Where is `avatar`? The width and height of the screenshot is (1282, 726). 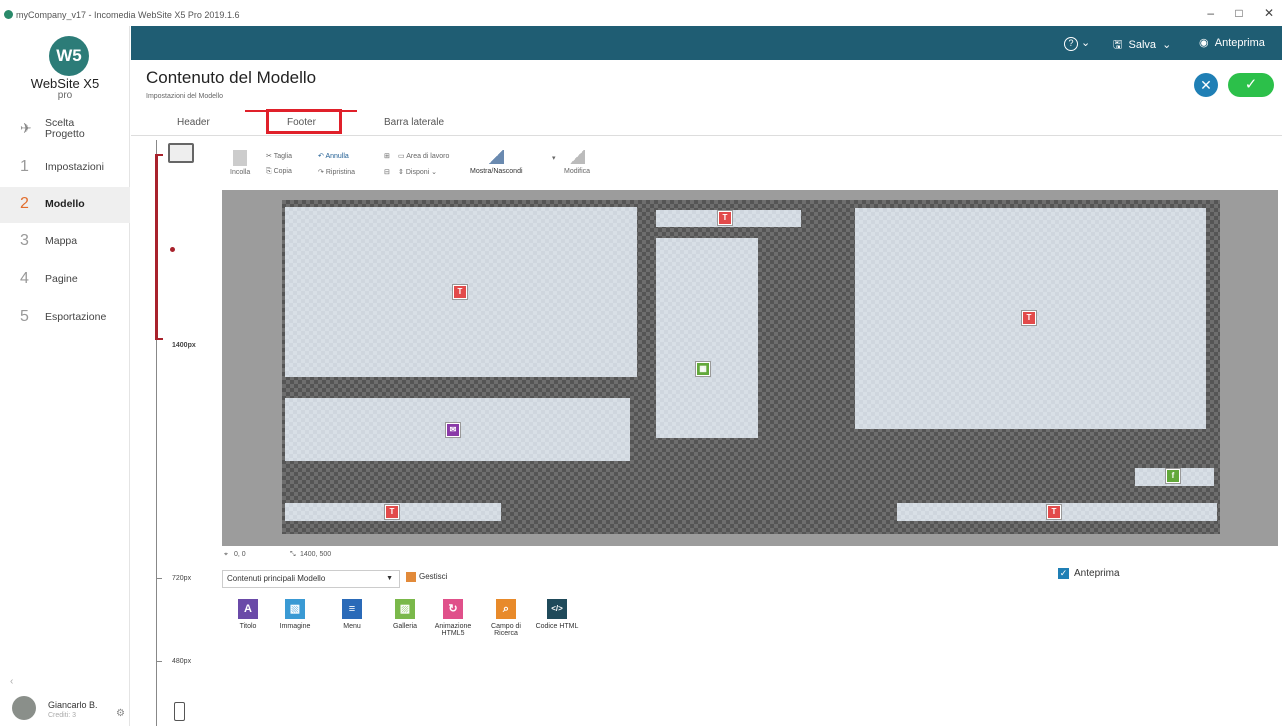 avatar is located at coordinates (24, 708).